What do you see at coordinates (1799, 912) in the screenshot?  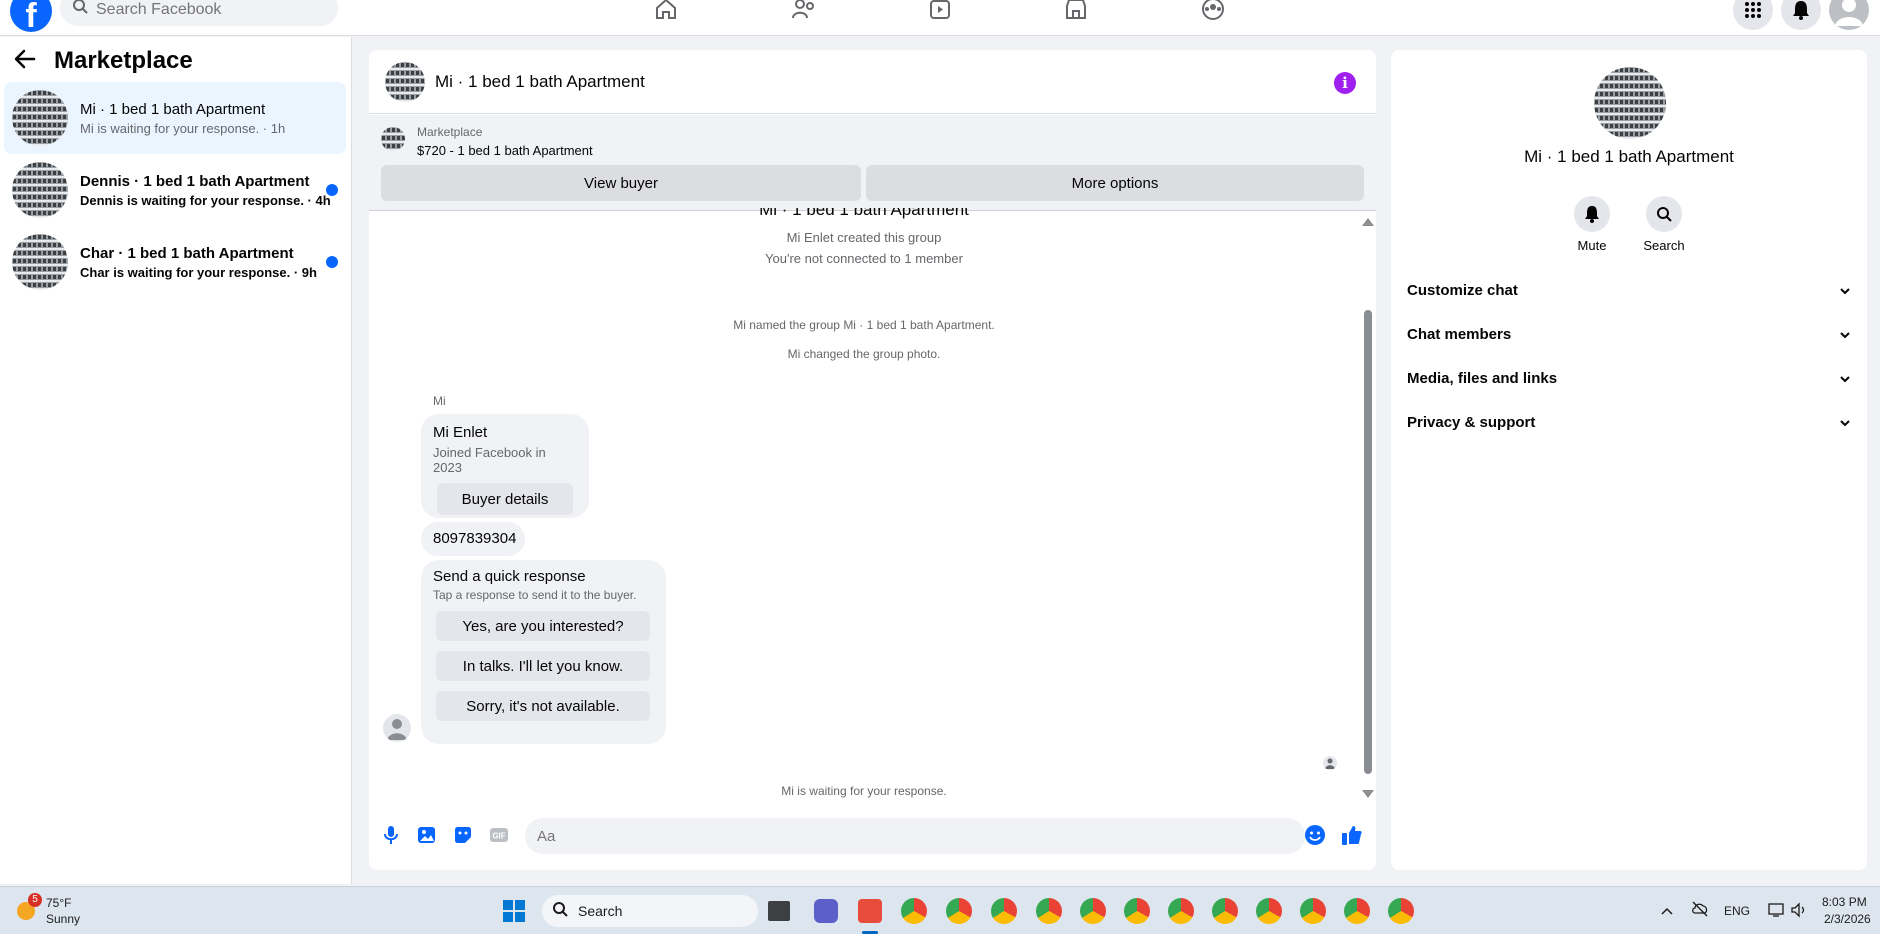 I see `volume-icon` at bounding box center [1799, 912].